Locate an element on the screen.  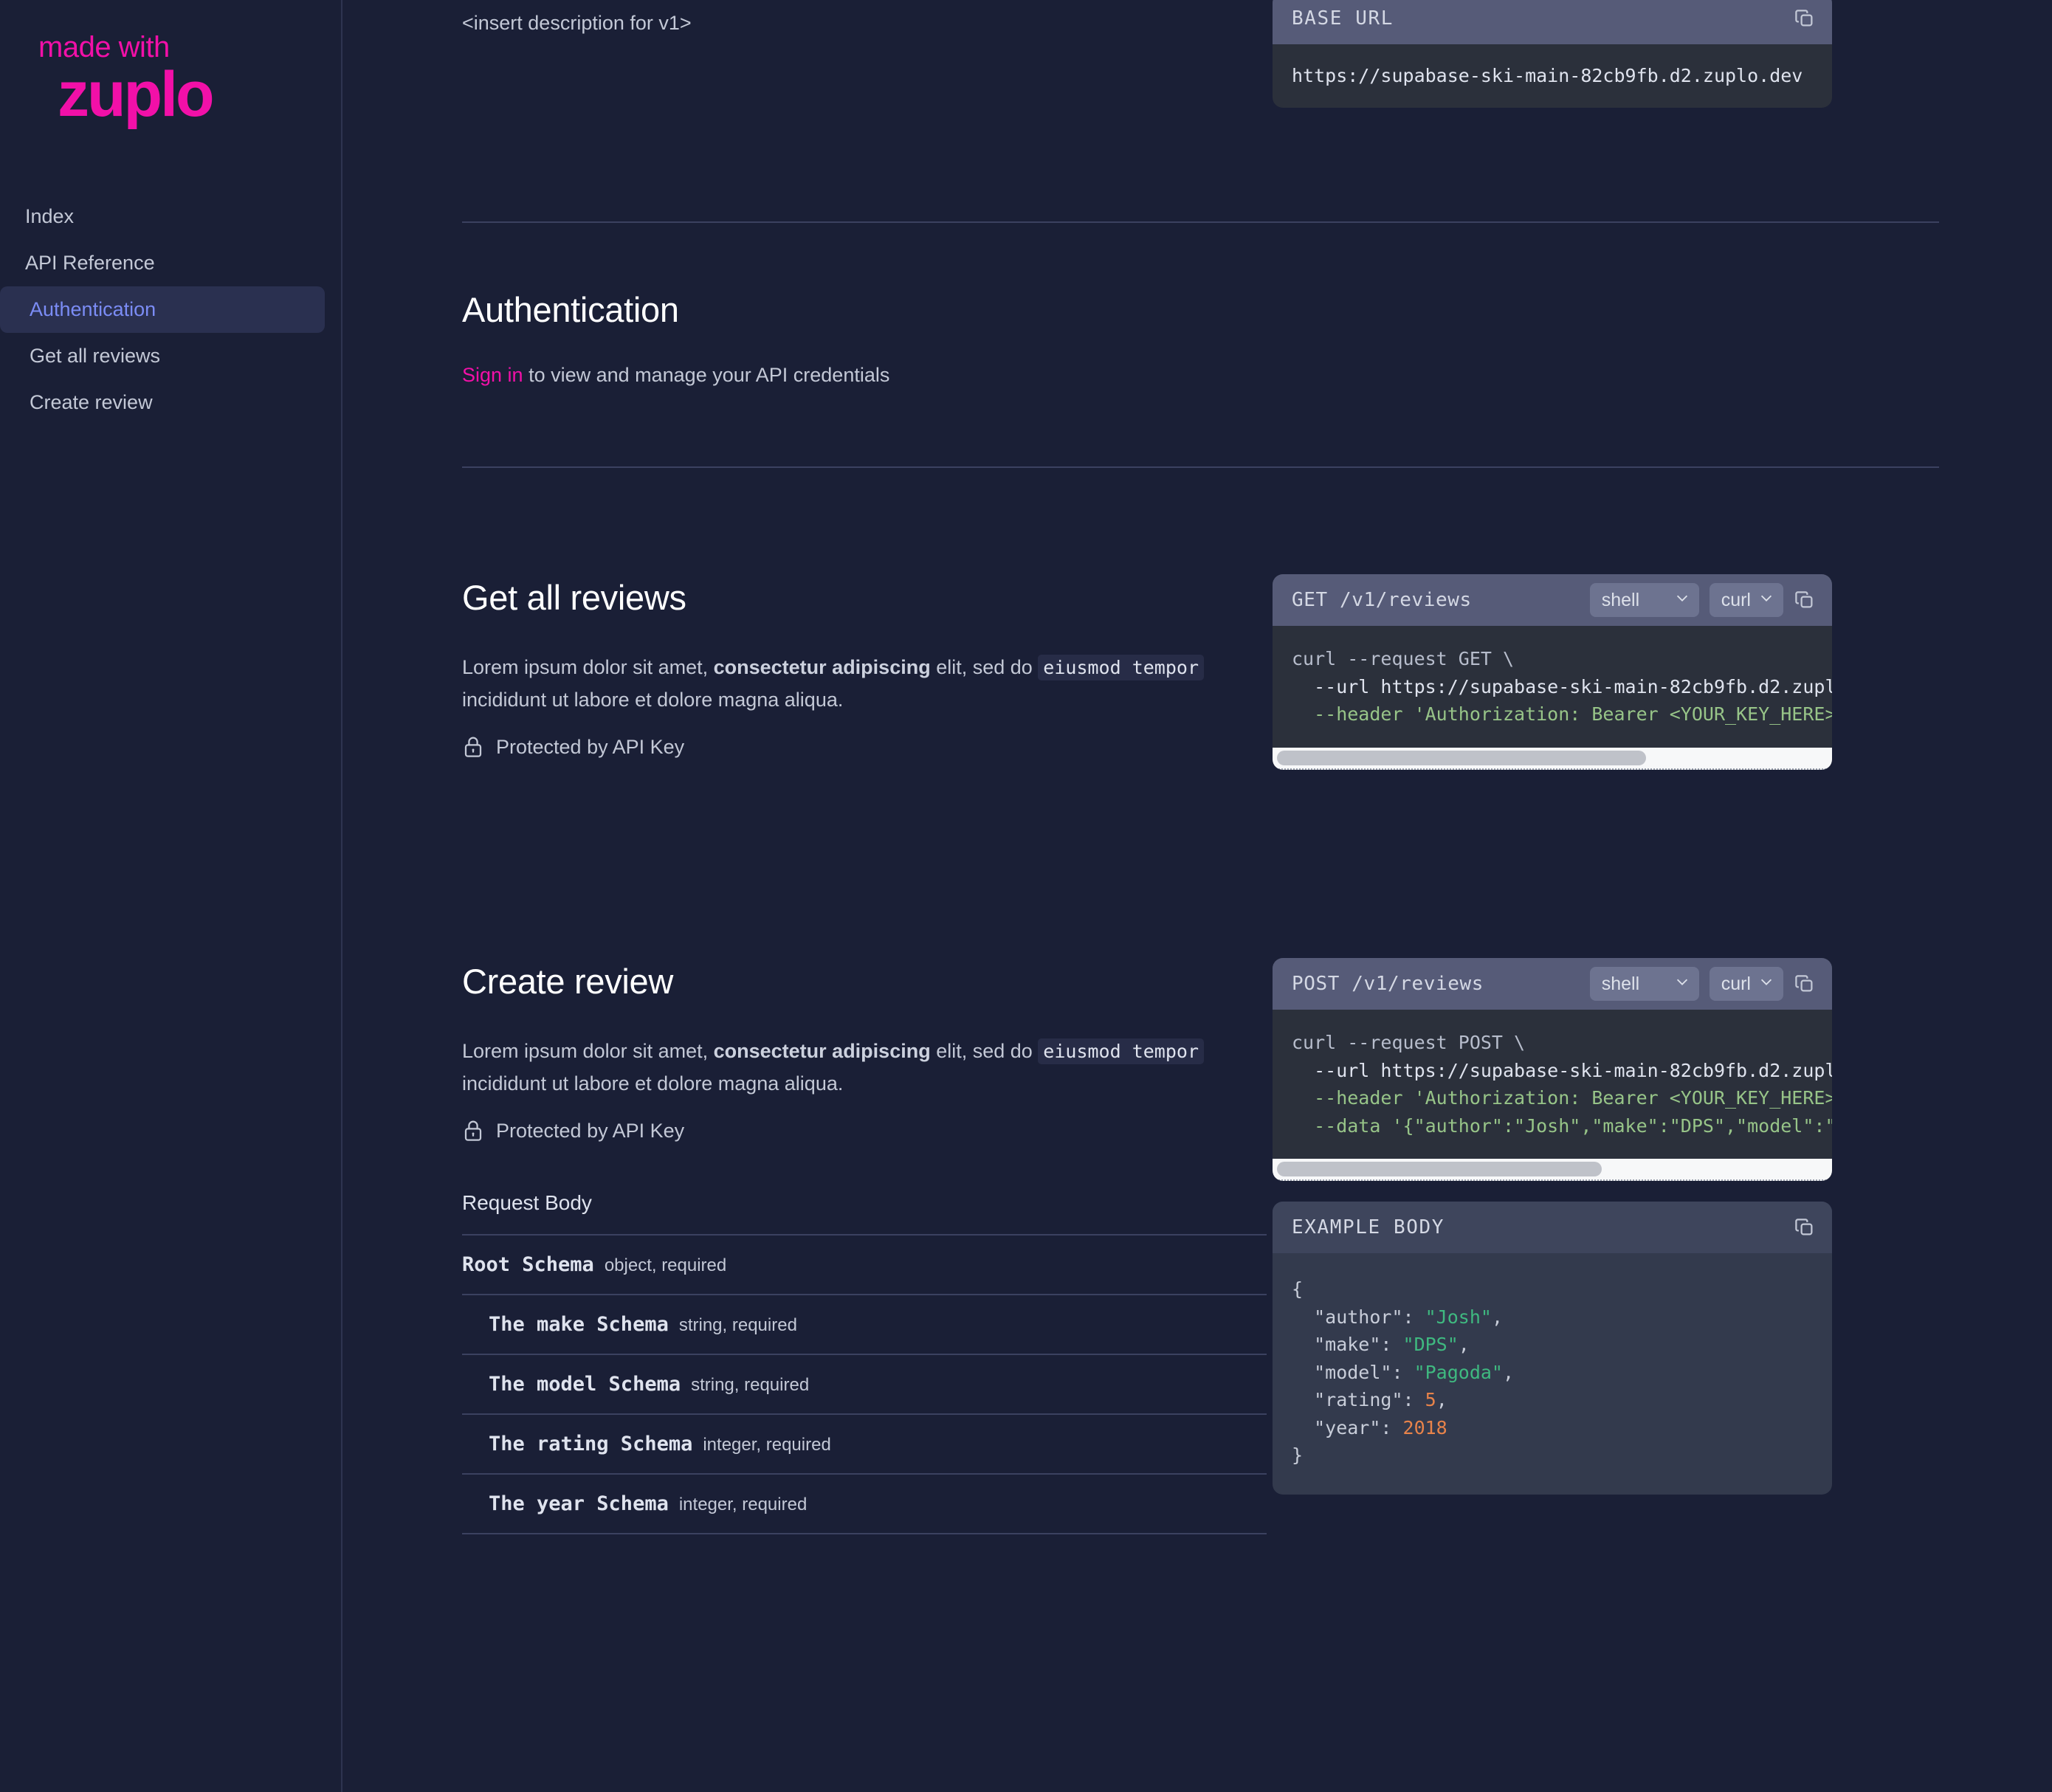
post-code-line-0: curl --request POST \ is located at coordinates (1409, 1042).